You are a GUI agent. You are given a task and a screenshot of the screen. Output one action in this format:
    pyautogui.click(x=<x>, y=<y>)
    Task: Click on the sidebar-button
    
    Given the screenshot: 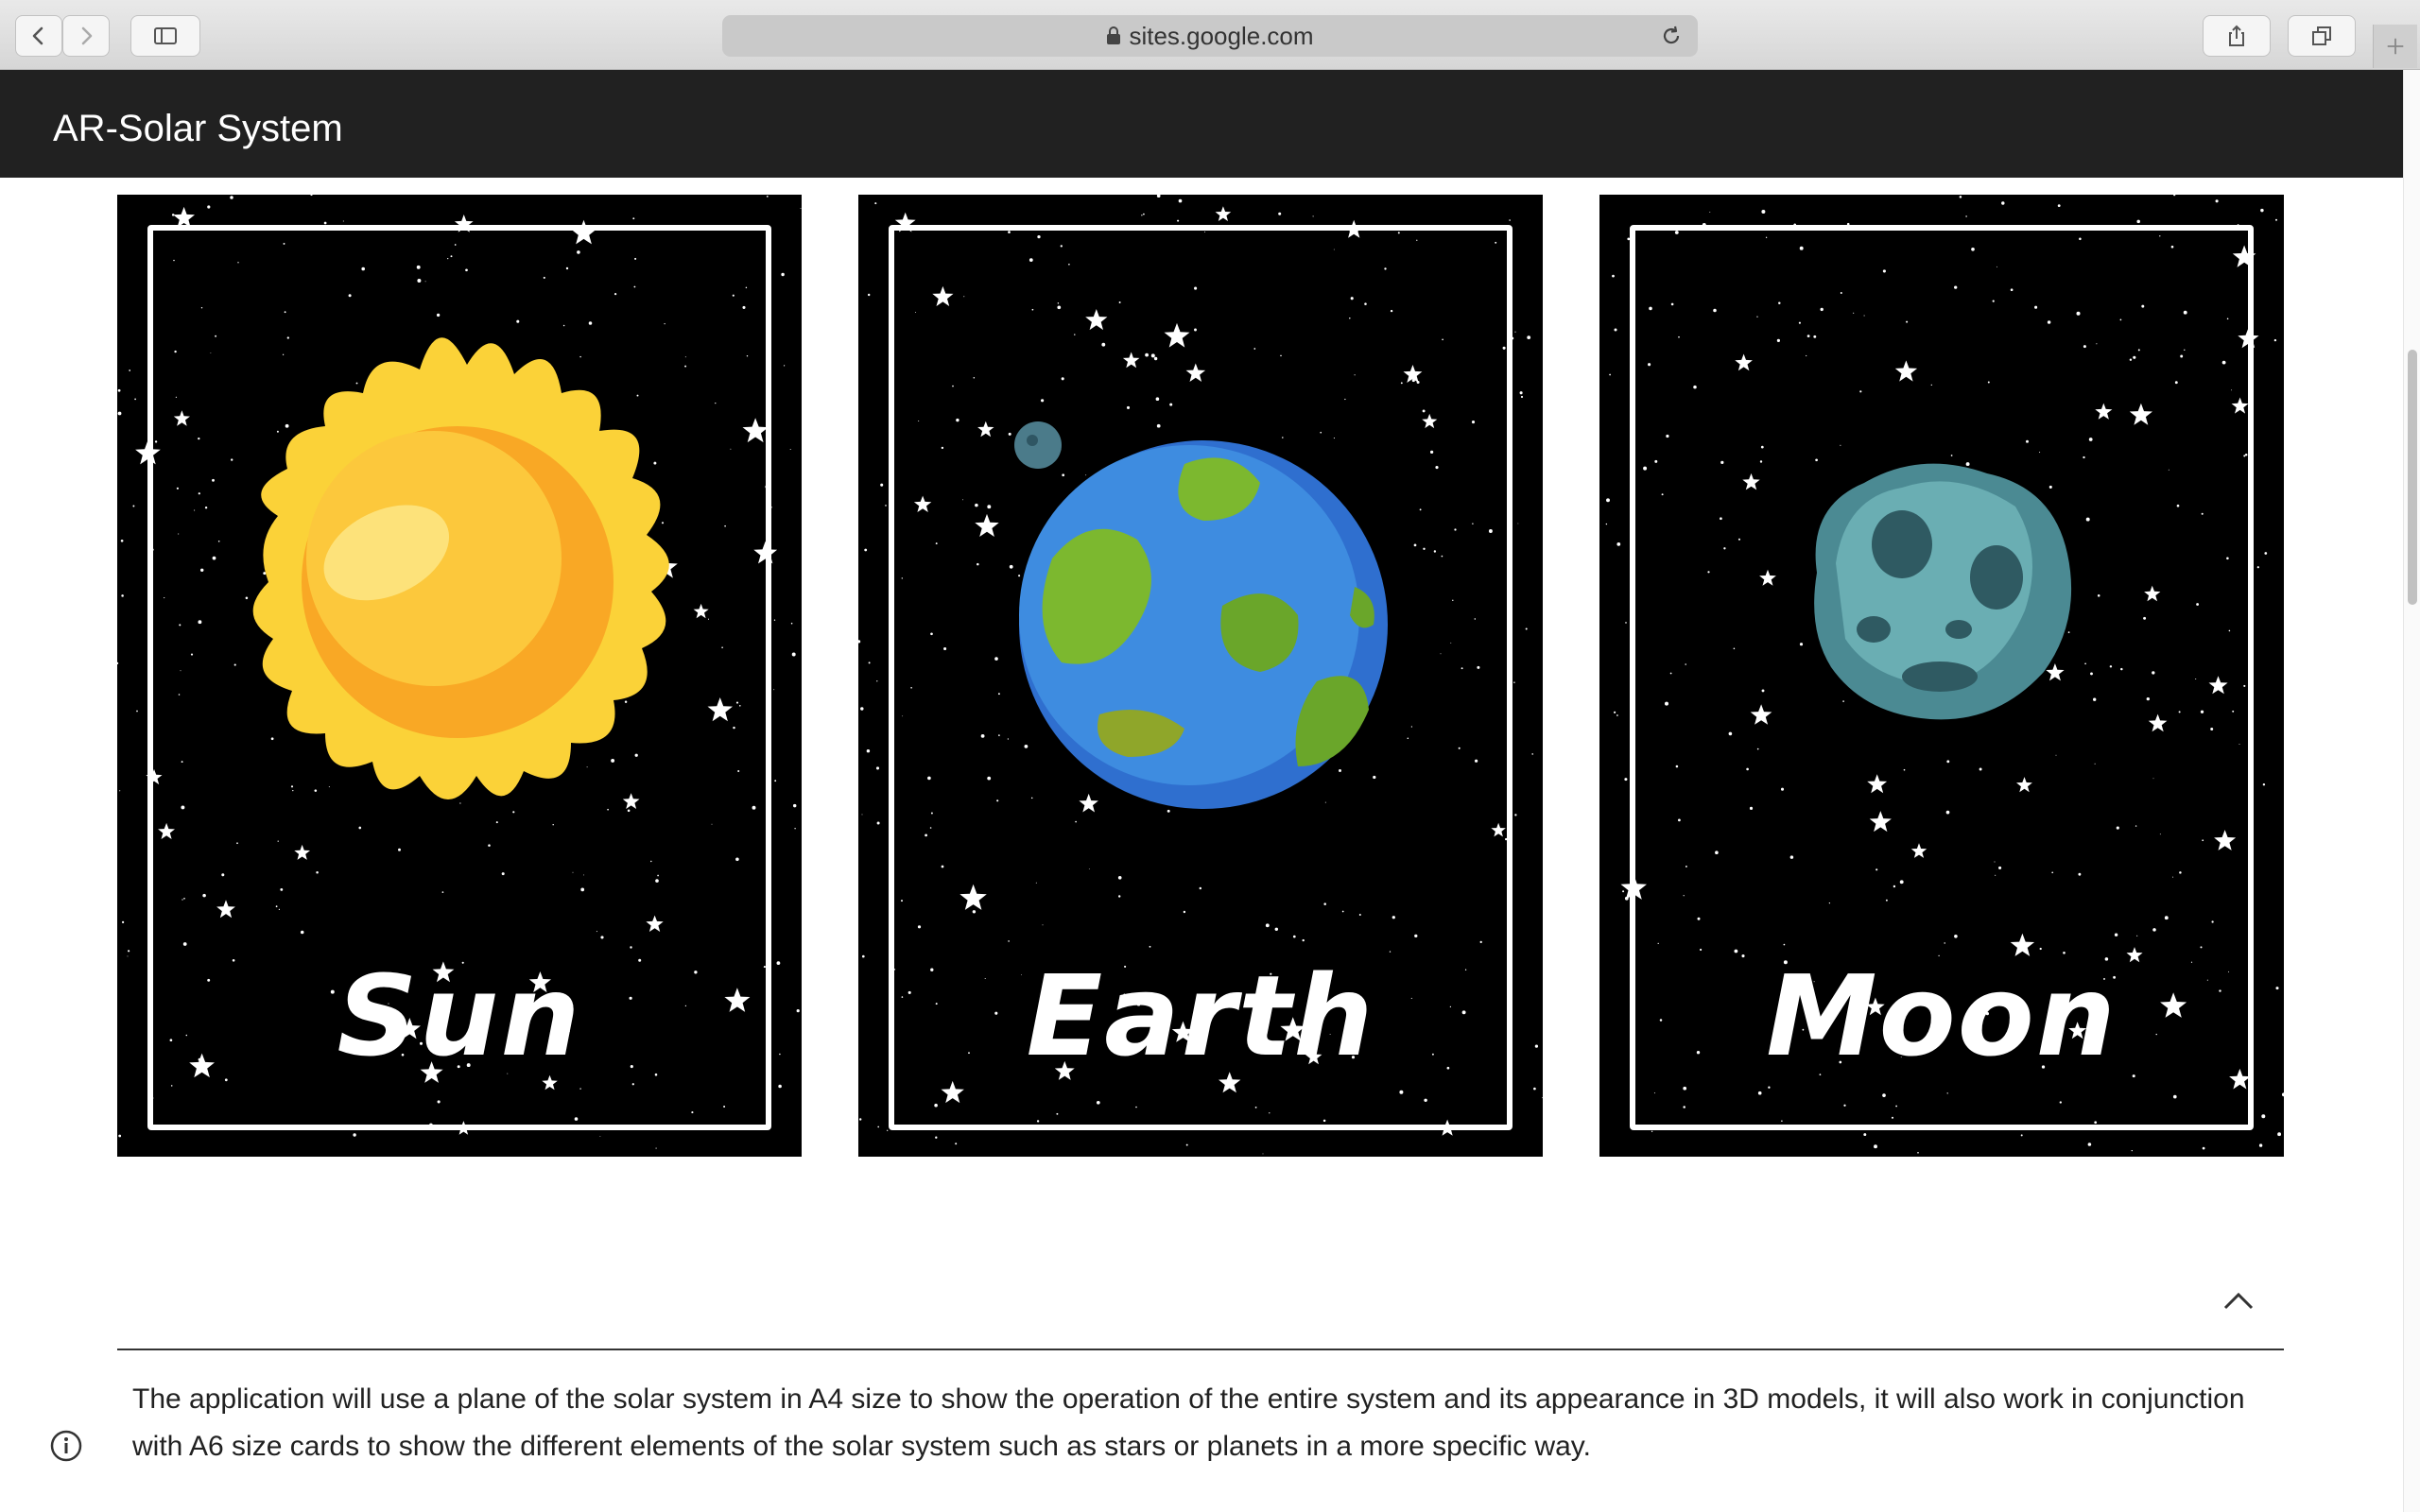 What is the action you would take?
    pyautogui.click(x=165, y=36)
    